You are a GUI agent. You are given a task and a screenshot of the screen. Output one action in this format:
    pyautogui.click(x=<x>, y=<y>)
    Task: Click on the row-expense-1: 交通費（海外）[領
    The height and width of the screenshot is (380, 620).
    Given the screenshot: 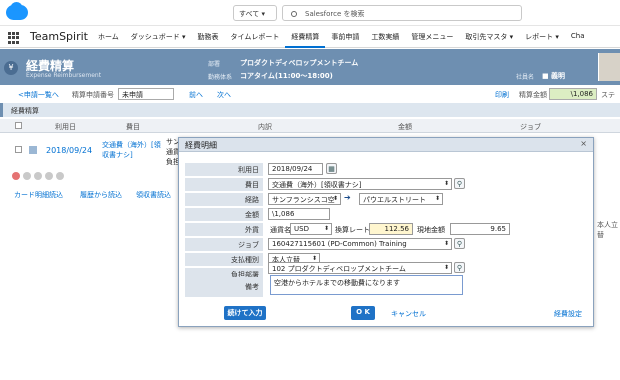 What is the action you would take?
    pyautogui.click(x=131, y=145)
    